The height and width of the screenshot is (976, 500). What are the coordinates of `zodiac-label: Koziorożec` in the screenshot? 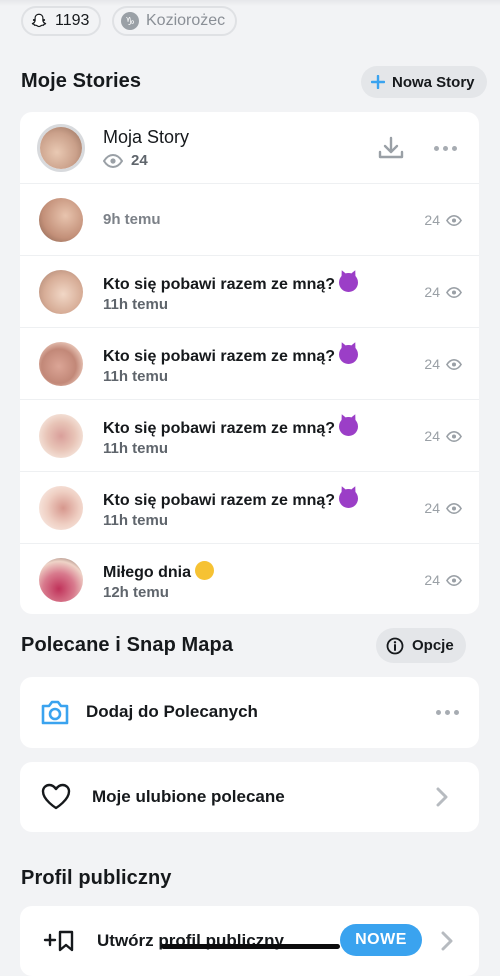 It's located at (186, 20).